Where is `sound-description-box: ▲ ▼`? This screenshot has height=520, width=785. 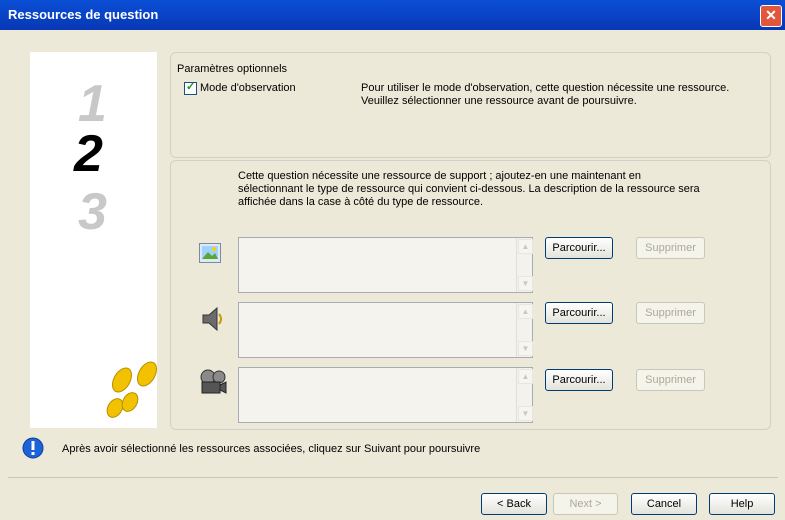
sound-description-box: ▲ ▼ is located at coordinates (385, 330).